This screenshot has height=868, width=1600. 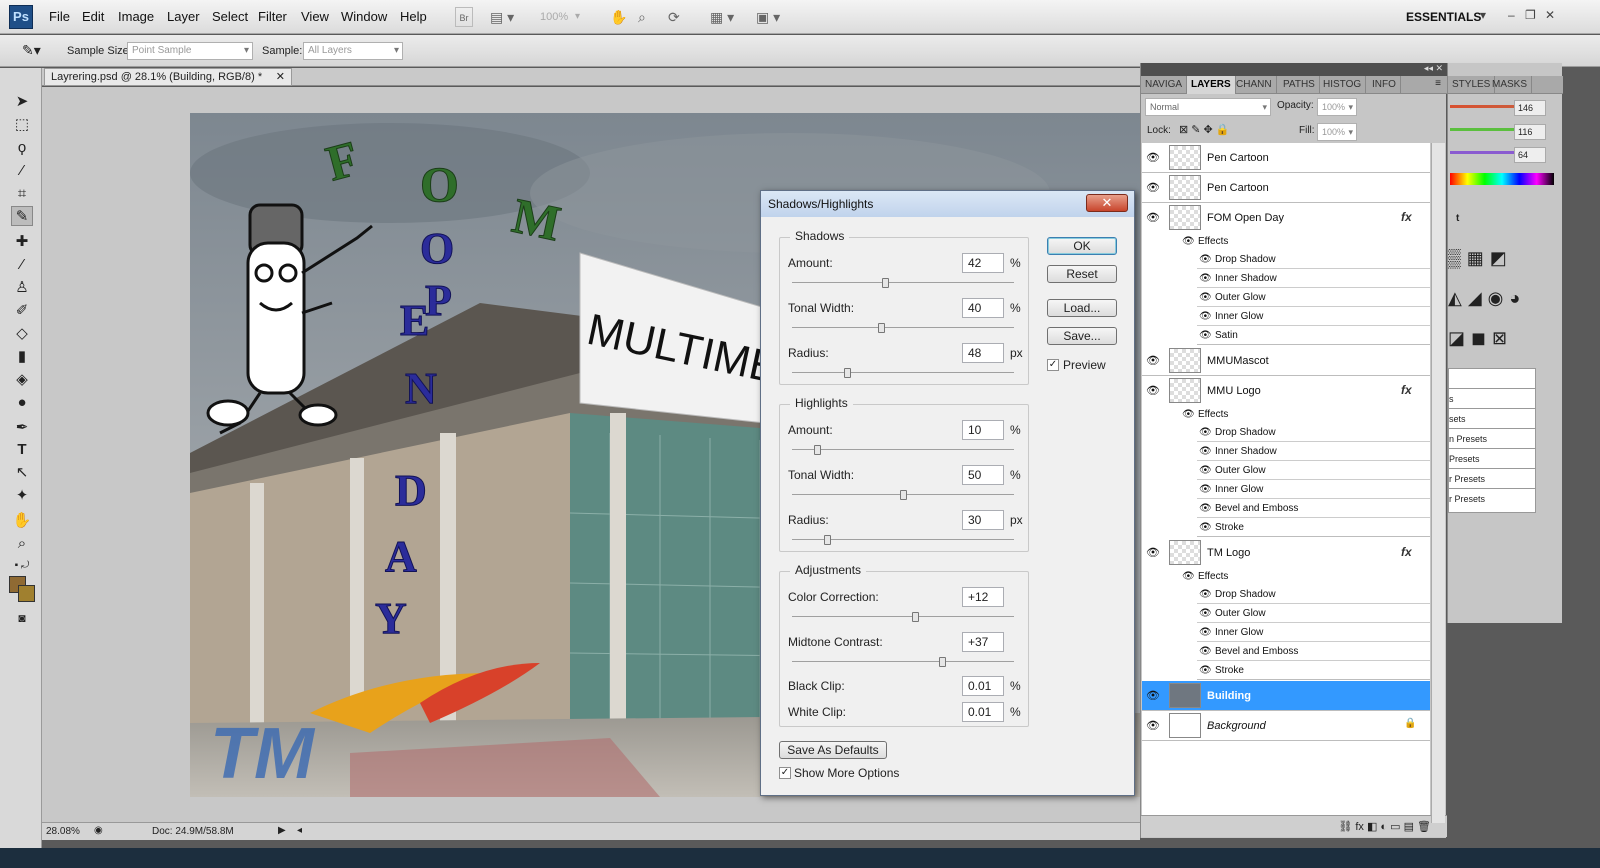 I want to click on tab-navigator: NAVIGA, so click(x=1164, y=85).